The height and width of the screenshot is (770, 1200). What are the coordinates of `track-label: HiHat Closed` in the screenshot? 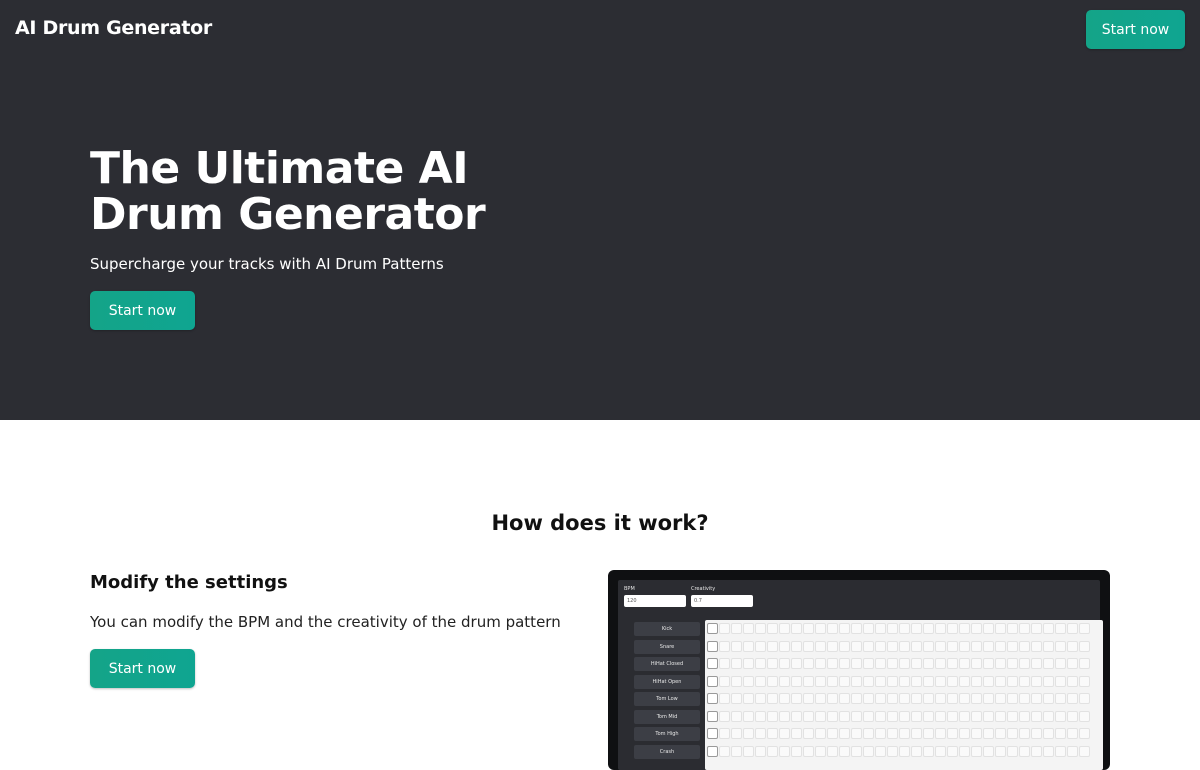 It's located at (667, 664).